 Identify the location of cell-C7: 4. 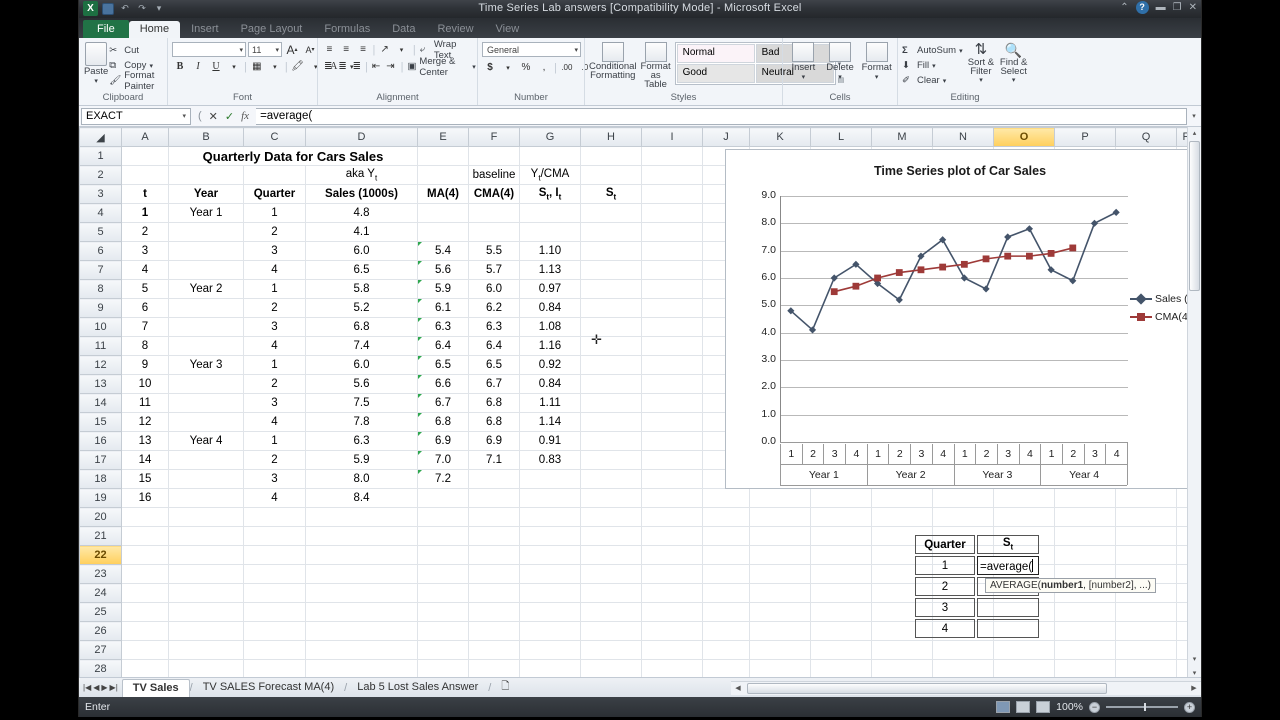
(274, 270).